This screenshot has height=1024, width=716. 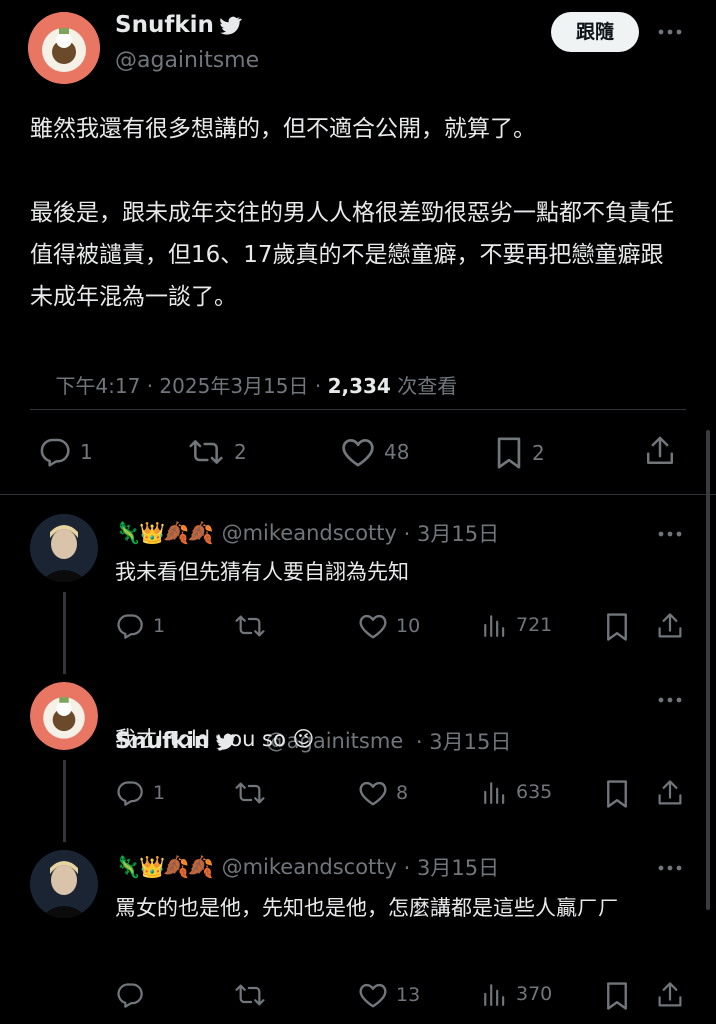 I want to click on retweet-button: 2, so click(x=216, y=452).